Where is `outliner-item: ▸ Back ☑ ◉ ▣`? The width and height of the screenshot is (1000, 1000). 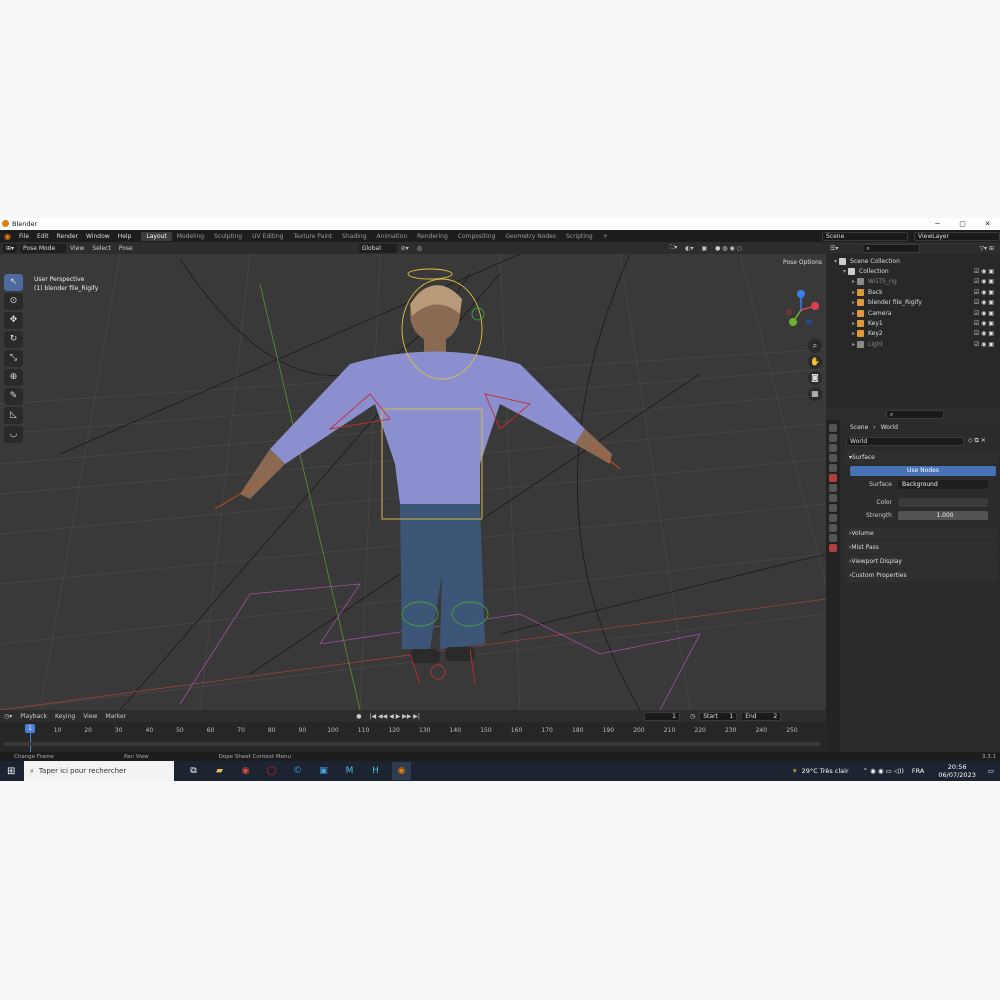
outliner-item: ▸ Back ☑ ◉ ▣ is located at coordinates (913, 292).